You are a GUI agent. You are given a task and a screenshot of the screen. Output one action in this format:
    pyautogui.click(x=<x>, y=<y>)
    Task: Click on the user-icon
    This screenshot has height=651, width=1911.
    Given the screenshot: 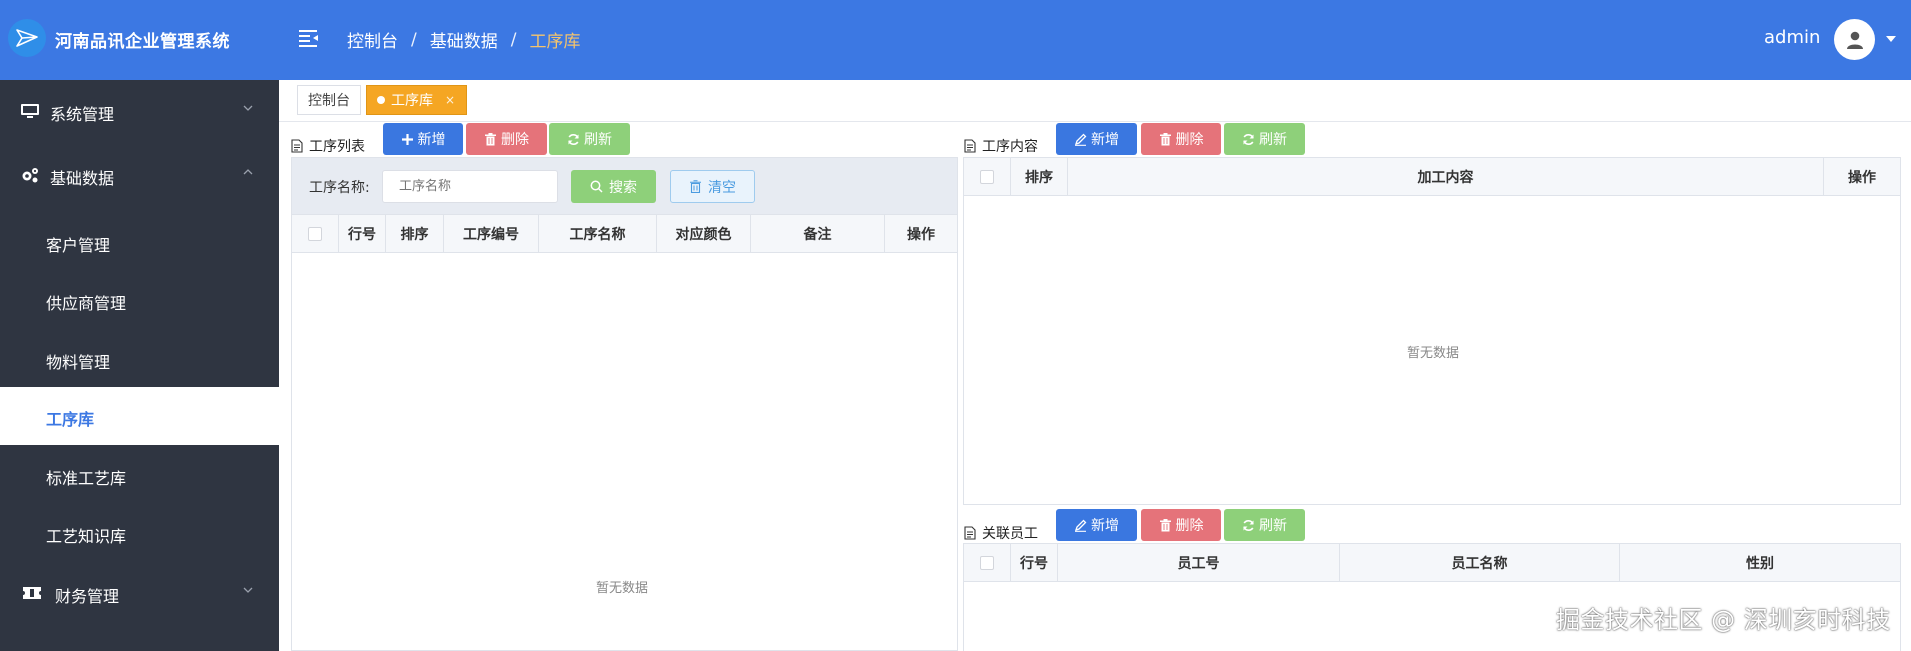 What is the action you would take?
    pyautogui.click(x=1854, y=40)
    